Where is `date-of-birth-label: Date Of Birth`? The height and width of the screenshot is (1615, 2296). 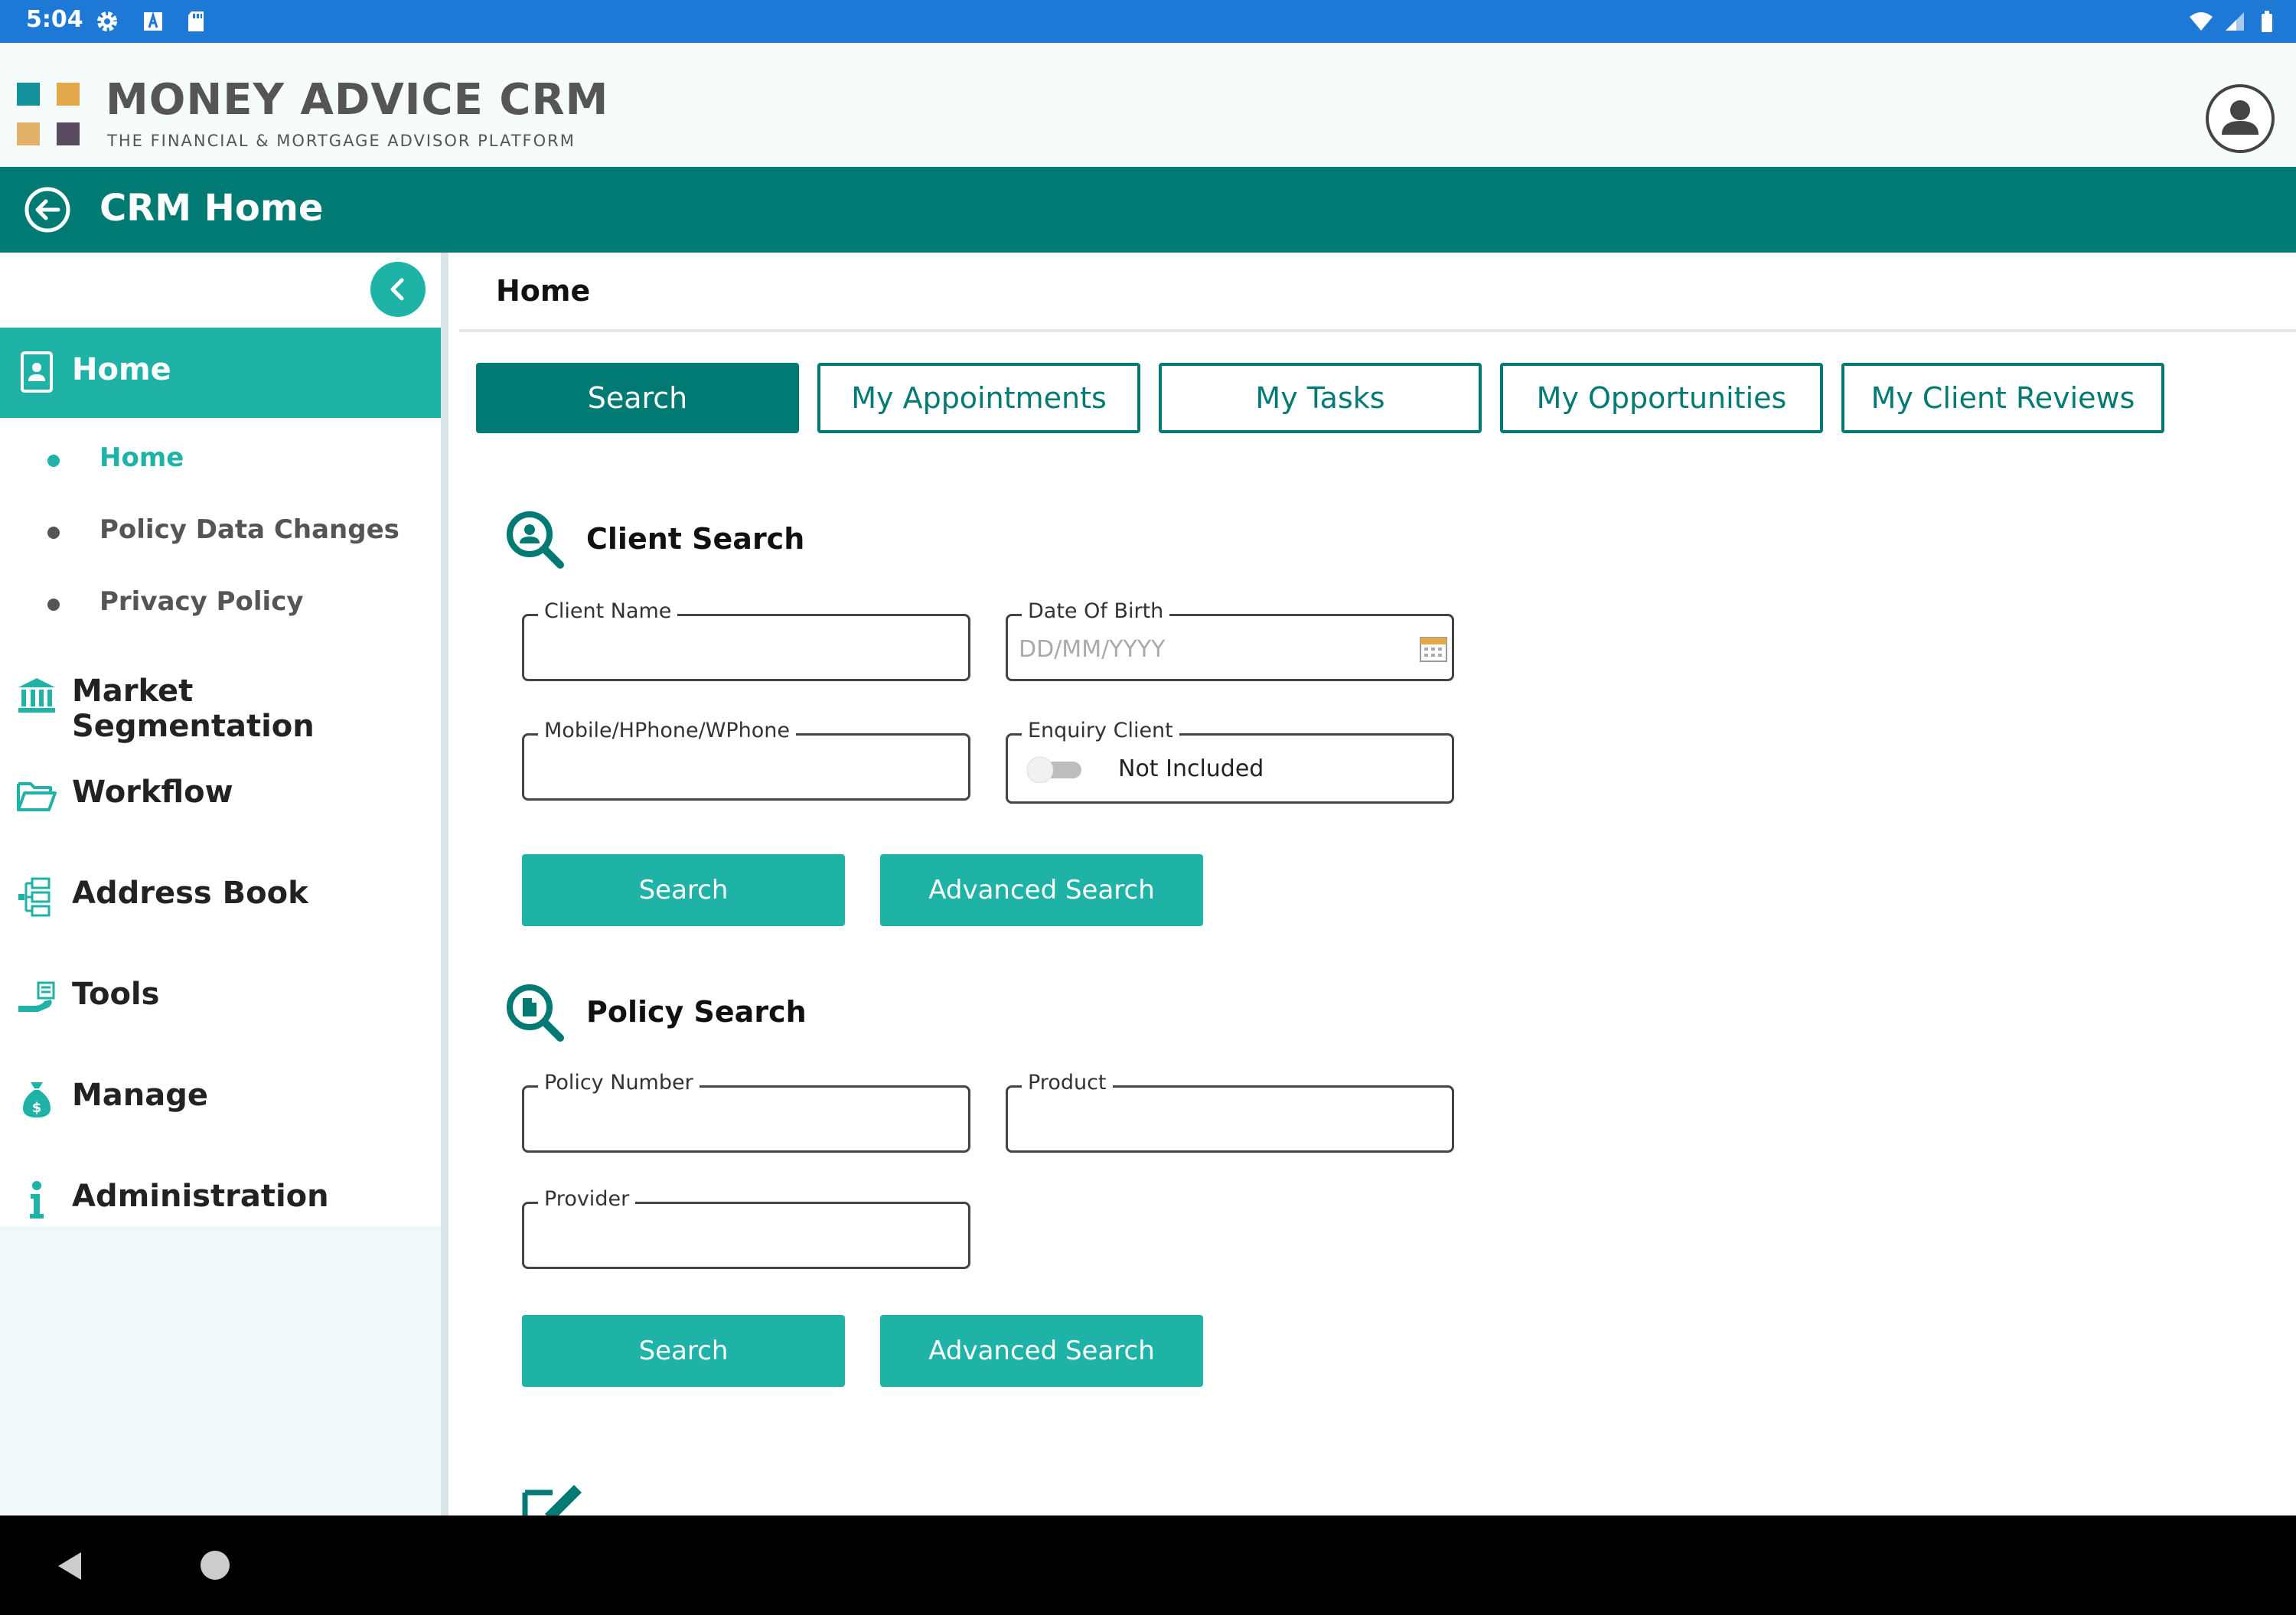 date-of-birth-label: Date Of Birth is located at coordinates (1096, 611).